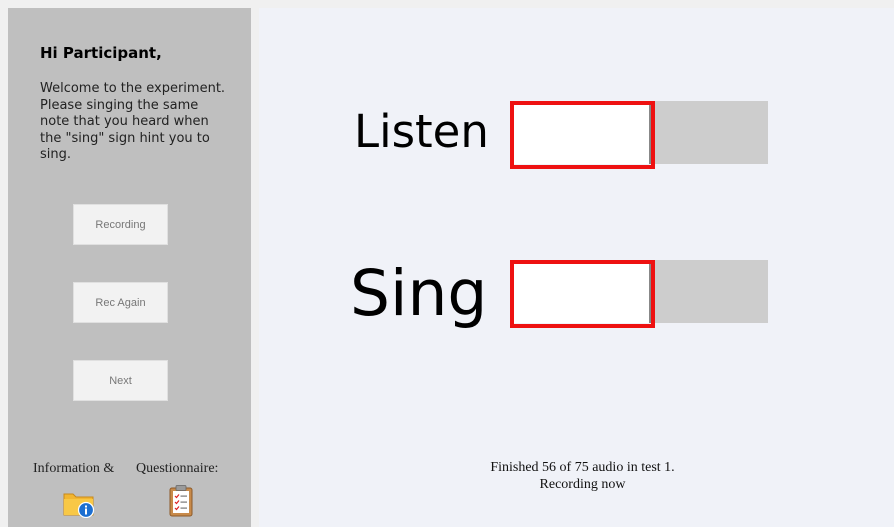  Describe the element at coordinates (419, 293) in the screenshot. I see `sing-label: Sing` at that location.